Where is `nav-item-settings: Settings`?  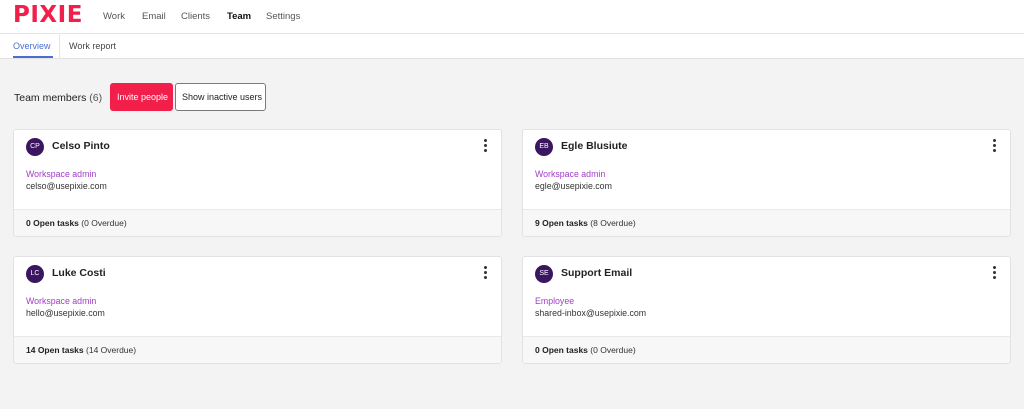 nav-item-settings: Settings is located at coordinates (283, 16).